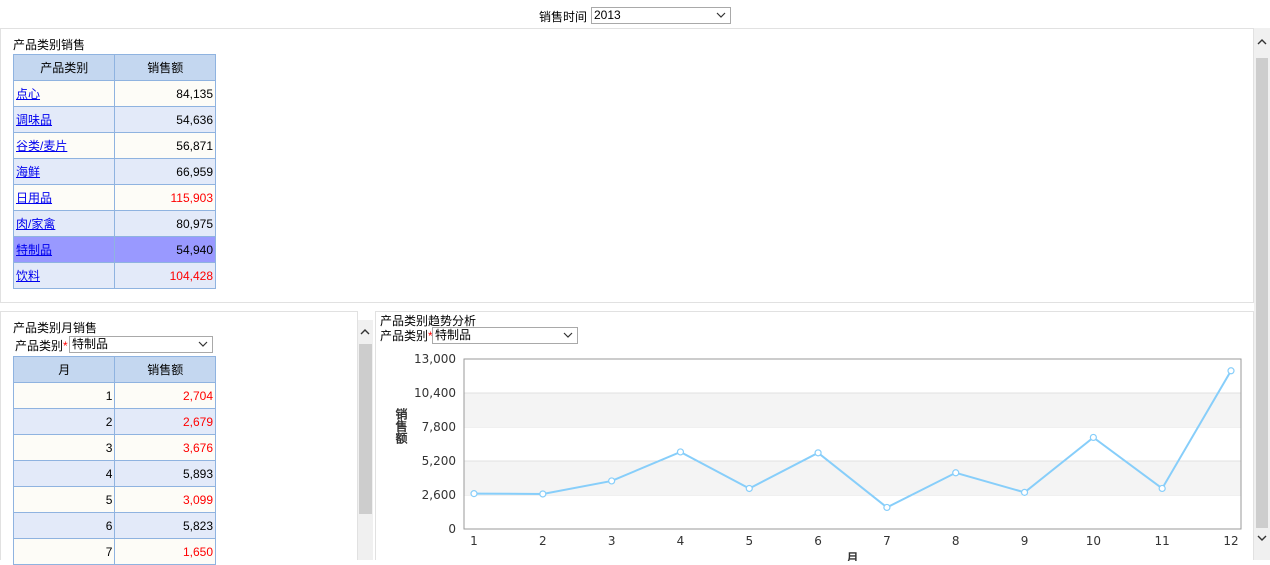  What do you see at coordinates (453, 335) in the screenshot?
I see `trend-category-value: 特制品` at bounding box center [453, 335].